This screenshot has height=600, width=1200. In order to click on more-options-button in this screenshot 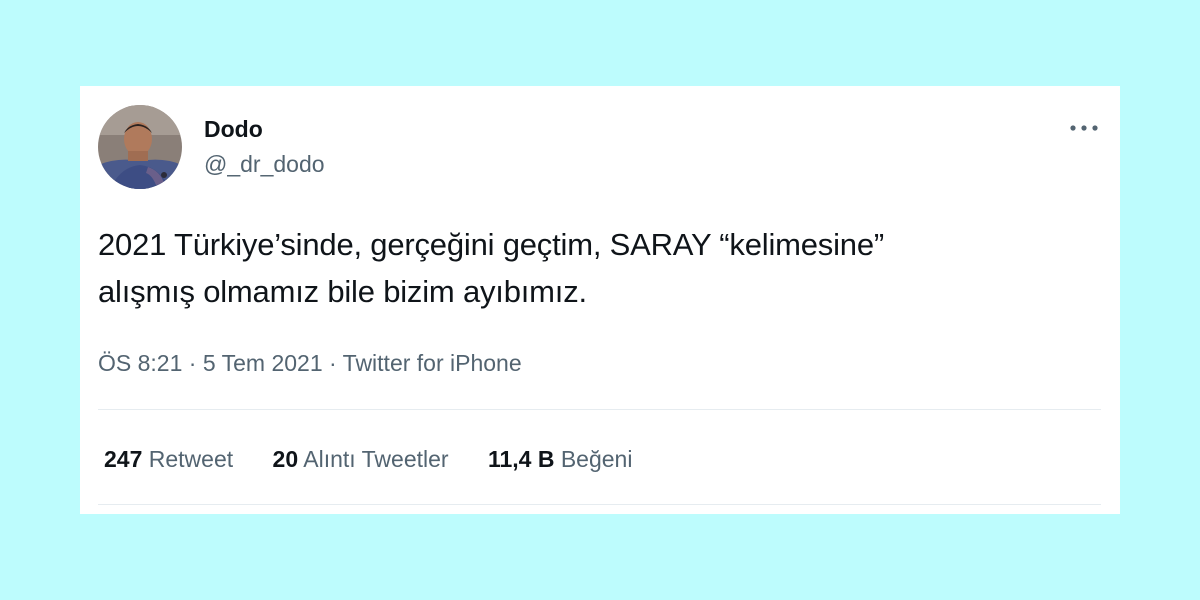, I will do `click(1084, 128)`.